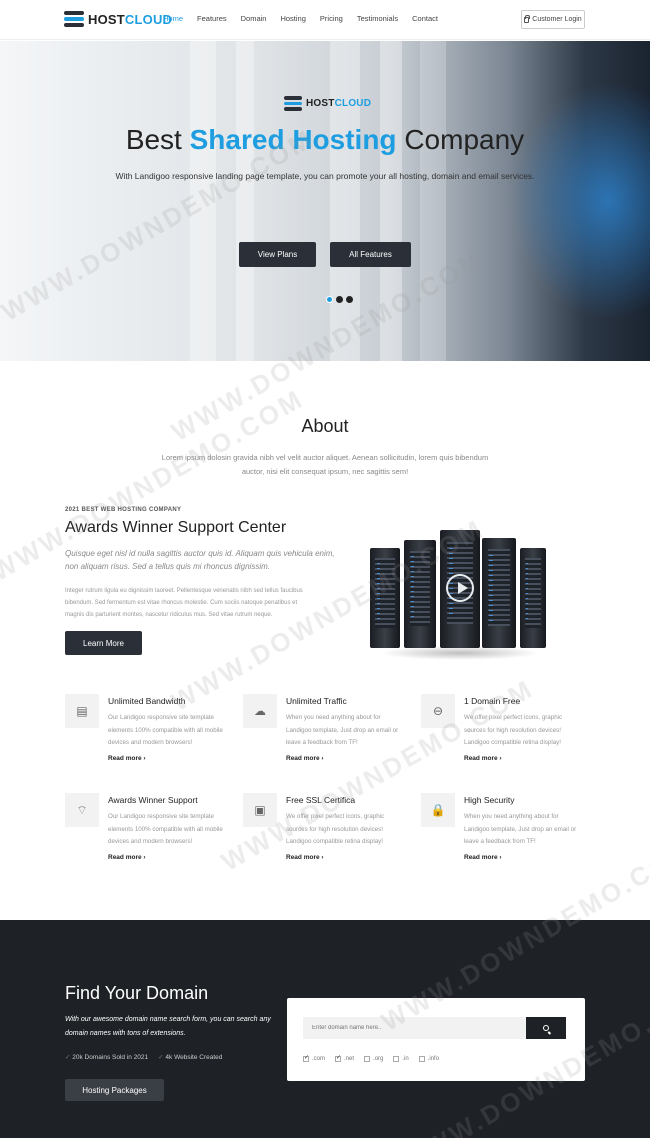  I want to click on lock-icon, so click(527, 18).